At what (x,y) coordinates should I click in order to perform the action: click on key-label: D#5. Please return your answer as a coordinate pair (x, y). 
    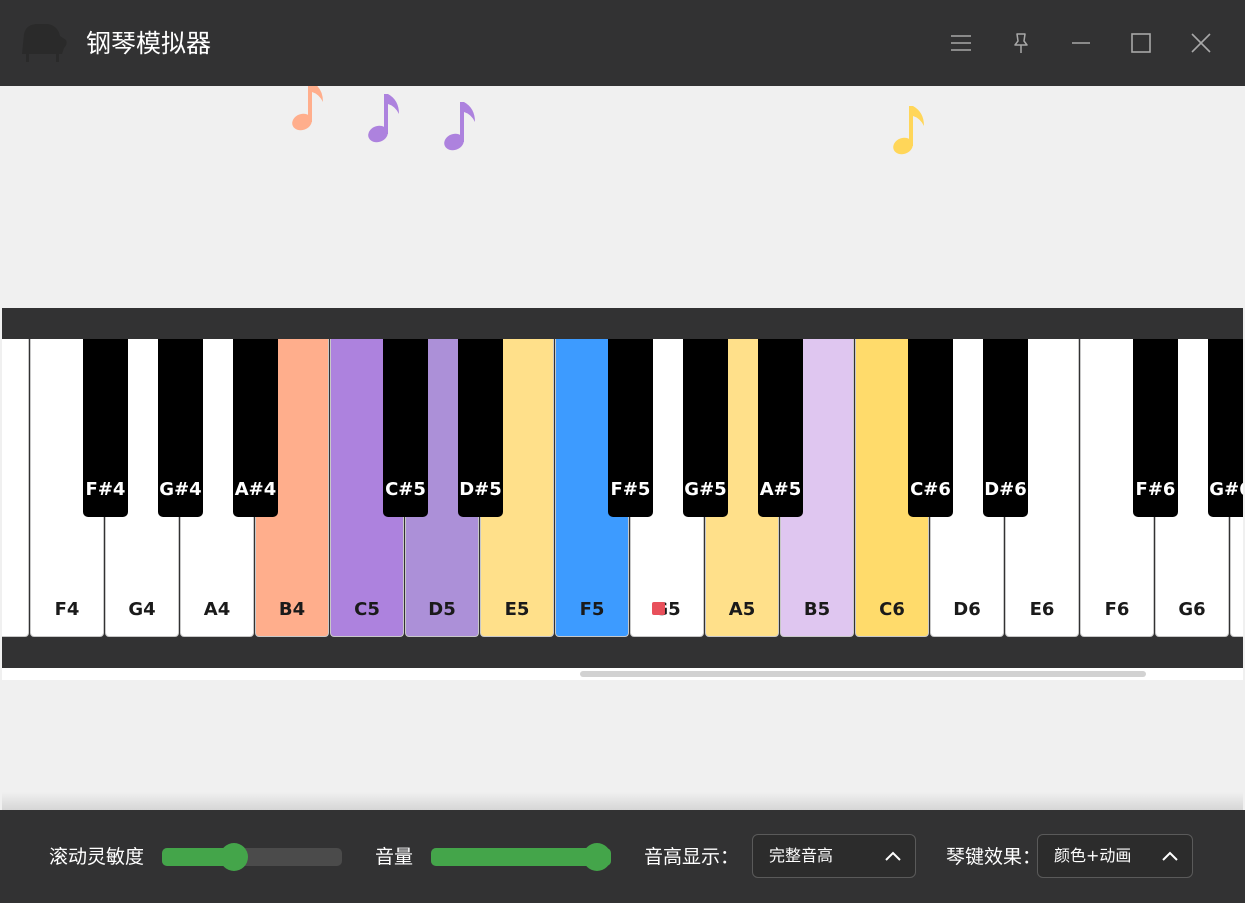
    Looking at the image, I should click on (480, 489).